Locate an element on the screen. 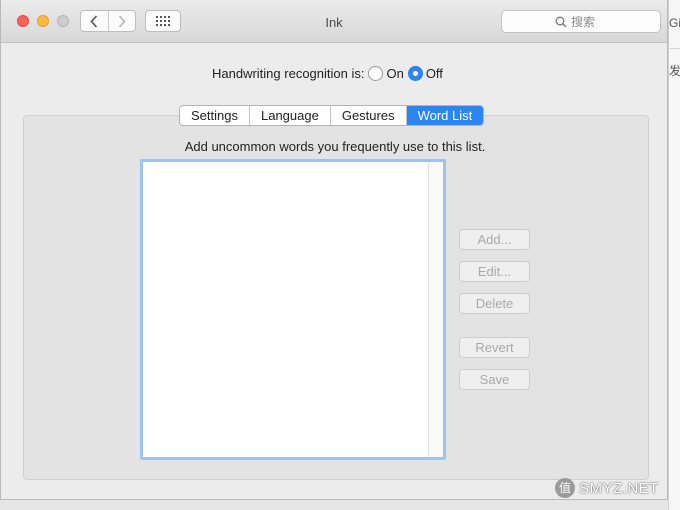  radio-off is located at coordinates (415, 73).